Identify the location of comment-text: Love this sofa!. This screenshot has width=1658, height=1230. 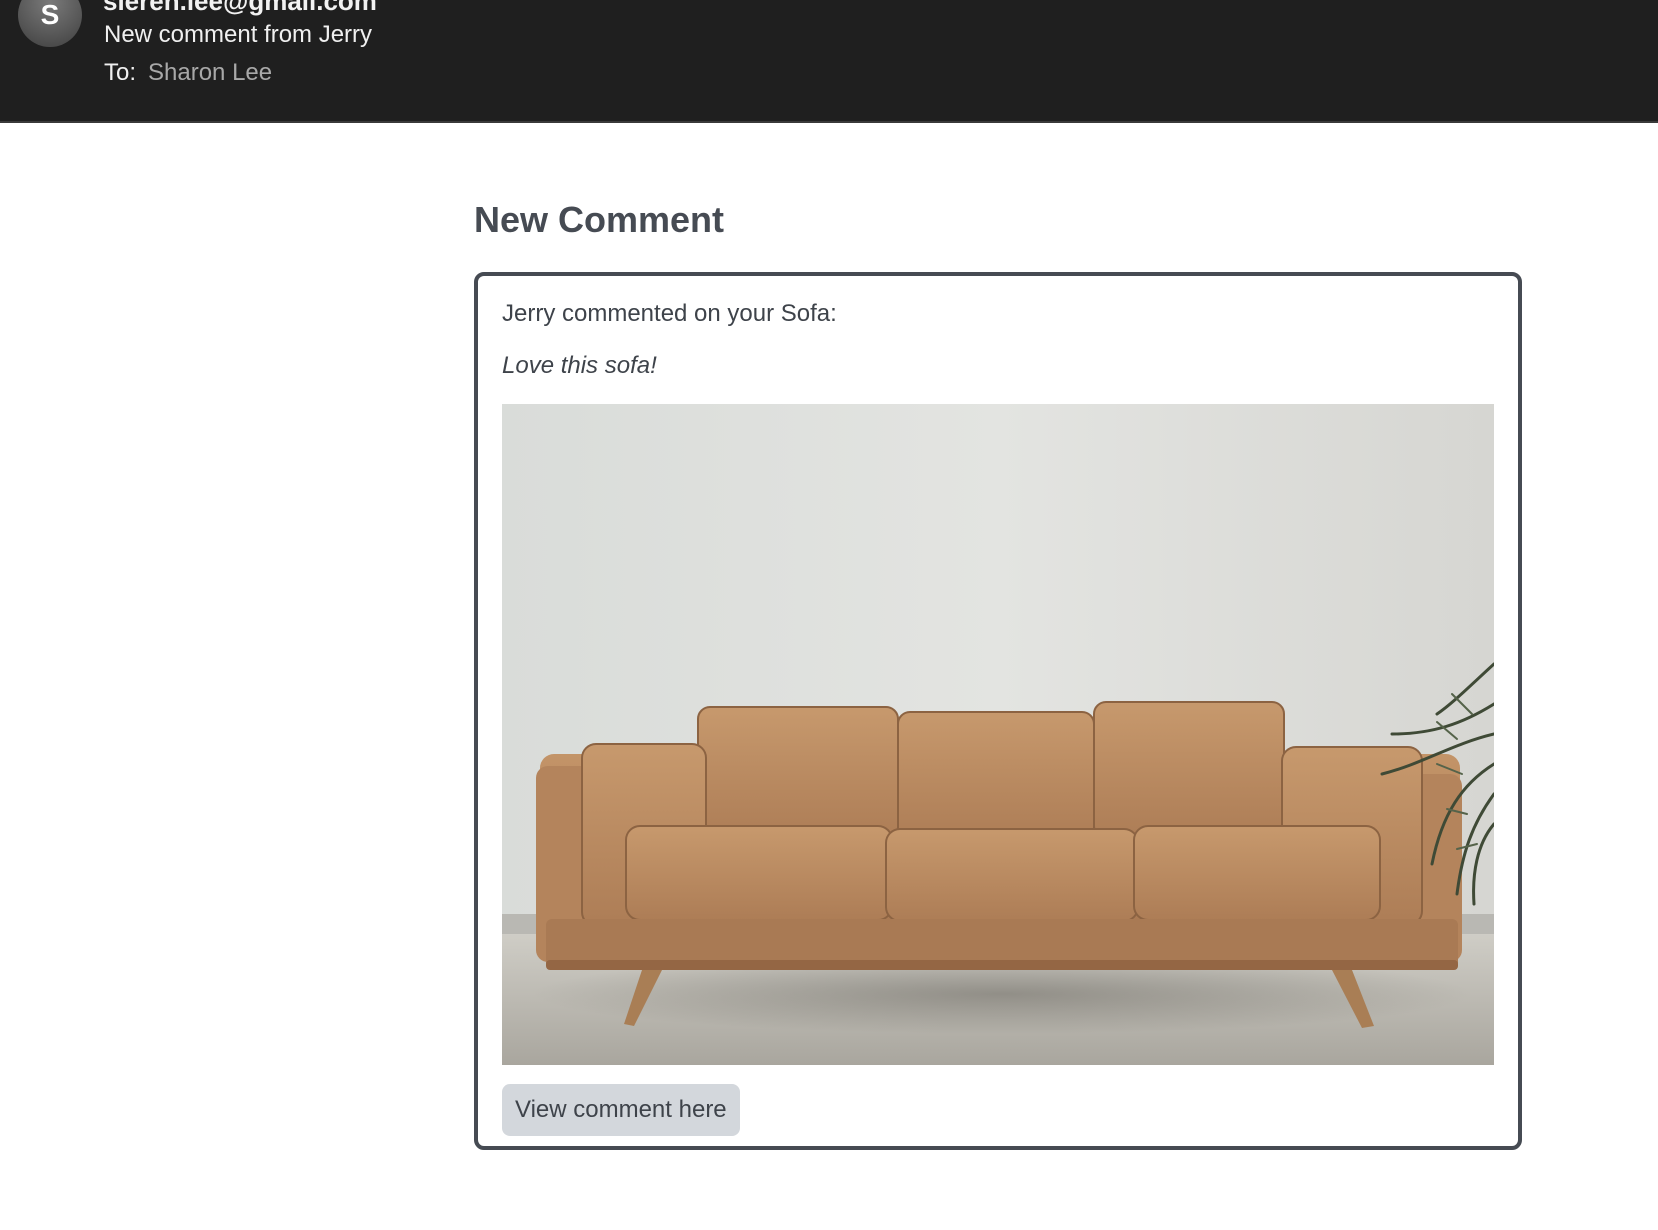
(579, 365).